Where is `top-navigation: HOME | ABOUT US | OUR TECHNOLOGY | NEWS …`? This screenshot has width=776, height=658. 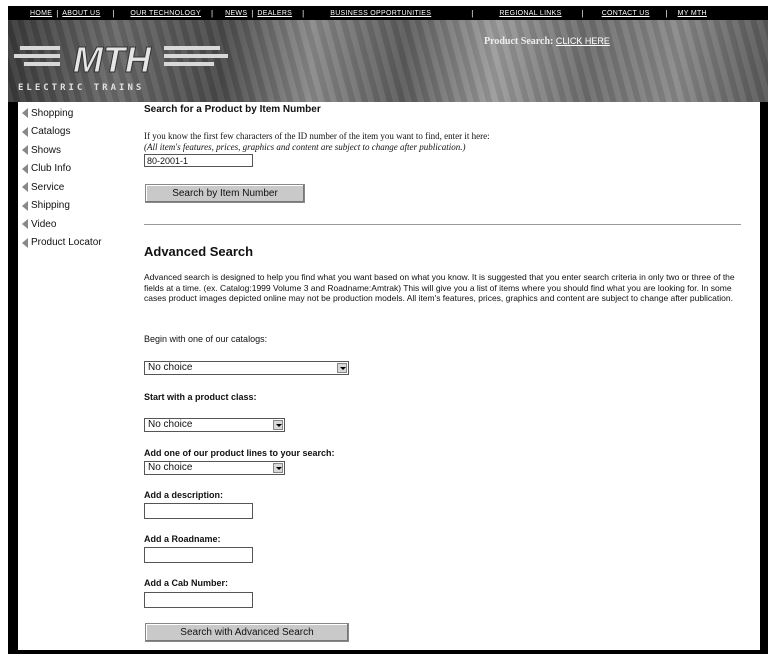
top-navigation: HOME | ABOUT US | OUR TECHNOLOGY | NEWS … is located at coordinates (368, 13).